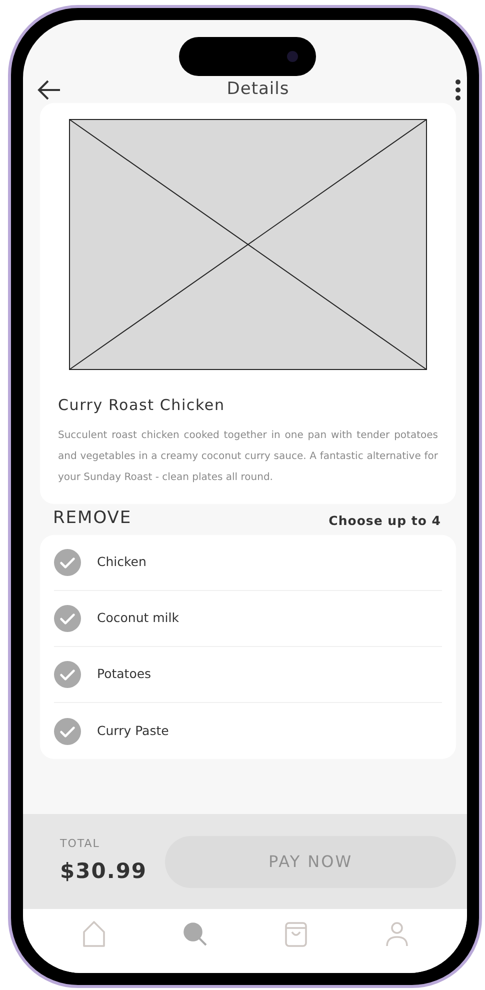 The width and height of the screenshot is (485, 990). I want to click on back-arrow-icon, so click(49, 90).